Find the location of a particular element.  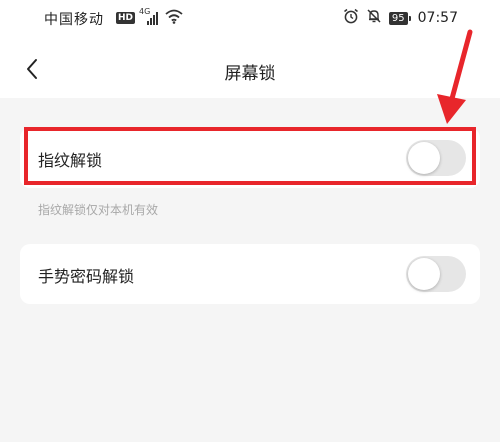

fingerprint-unlock-label: 指纹解锁 is located at coordinates (70, 160).